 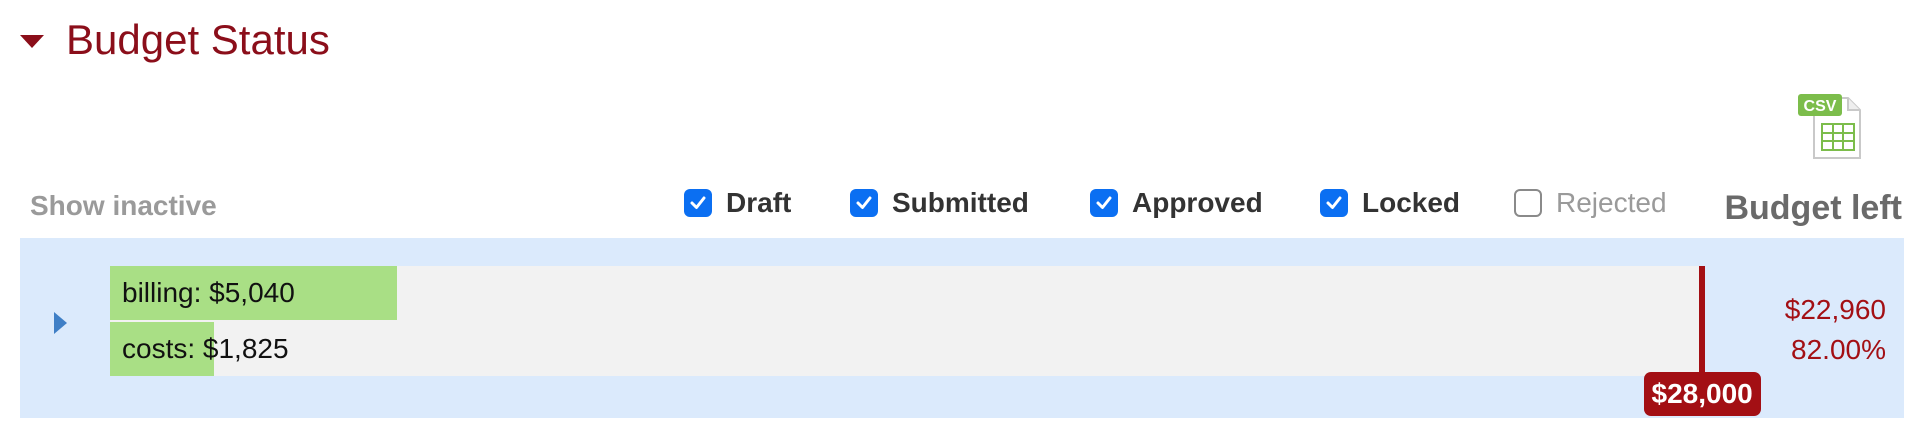 What do you see at coordinates (1702, 394) in the screenshot?
I see `budget-limit-badge: $28,000` at bounding box center [1702, 394].